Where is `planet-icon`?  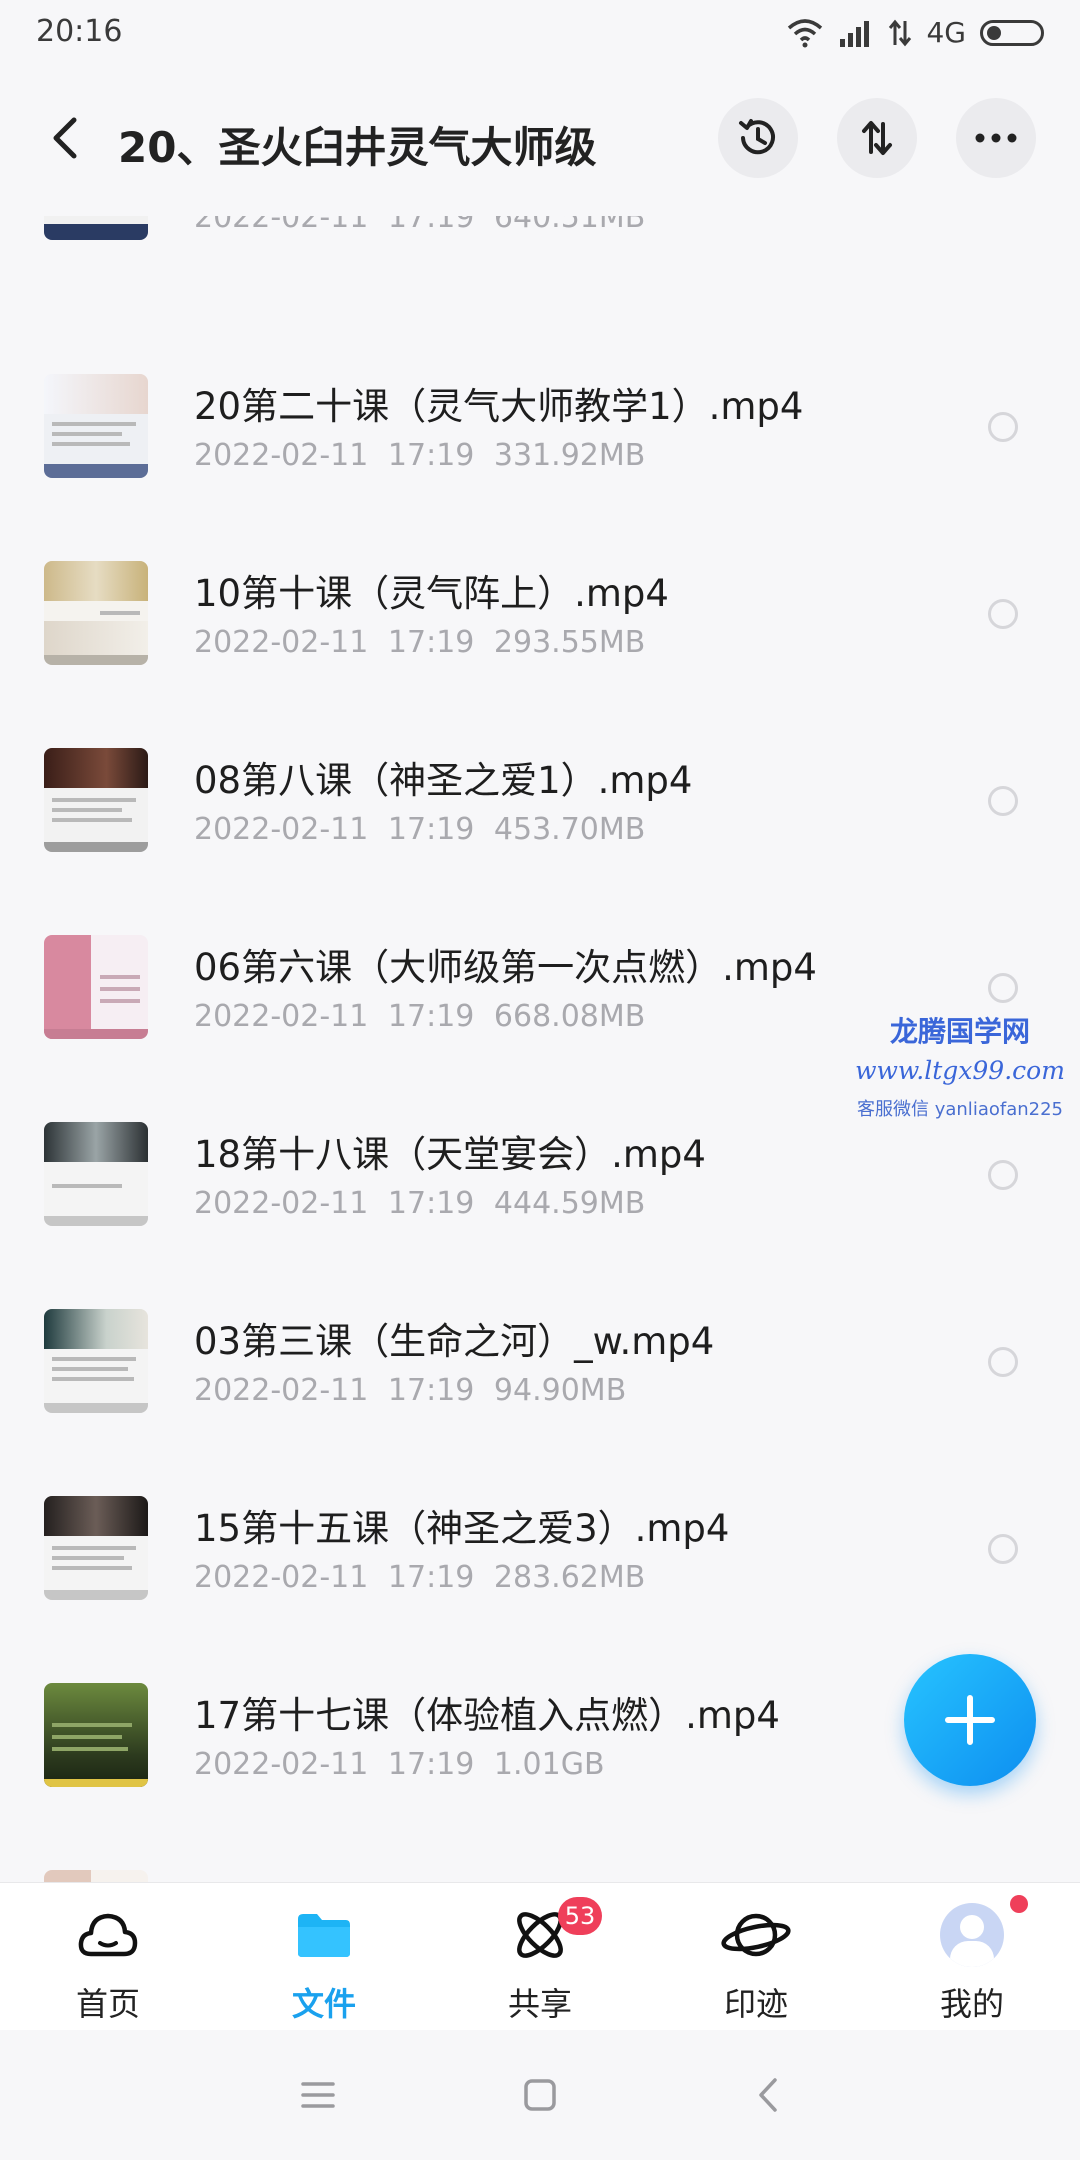 planet-icon is located at coordinates (756, 1935).